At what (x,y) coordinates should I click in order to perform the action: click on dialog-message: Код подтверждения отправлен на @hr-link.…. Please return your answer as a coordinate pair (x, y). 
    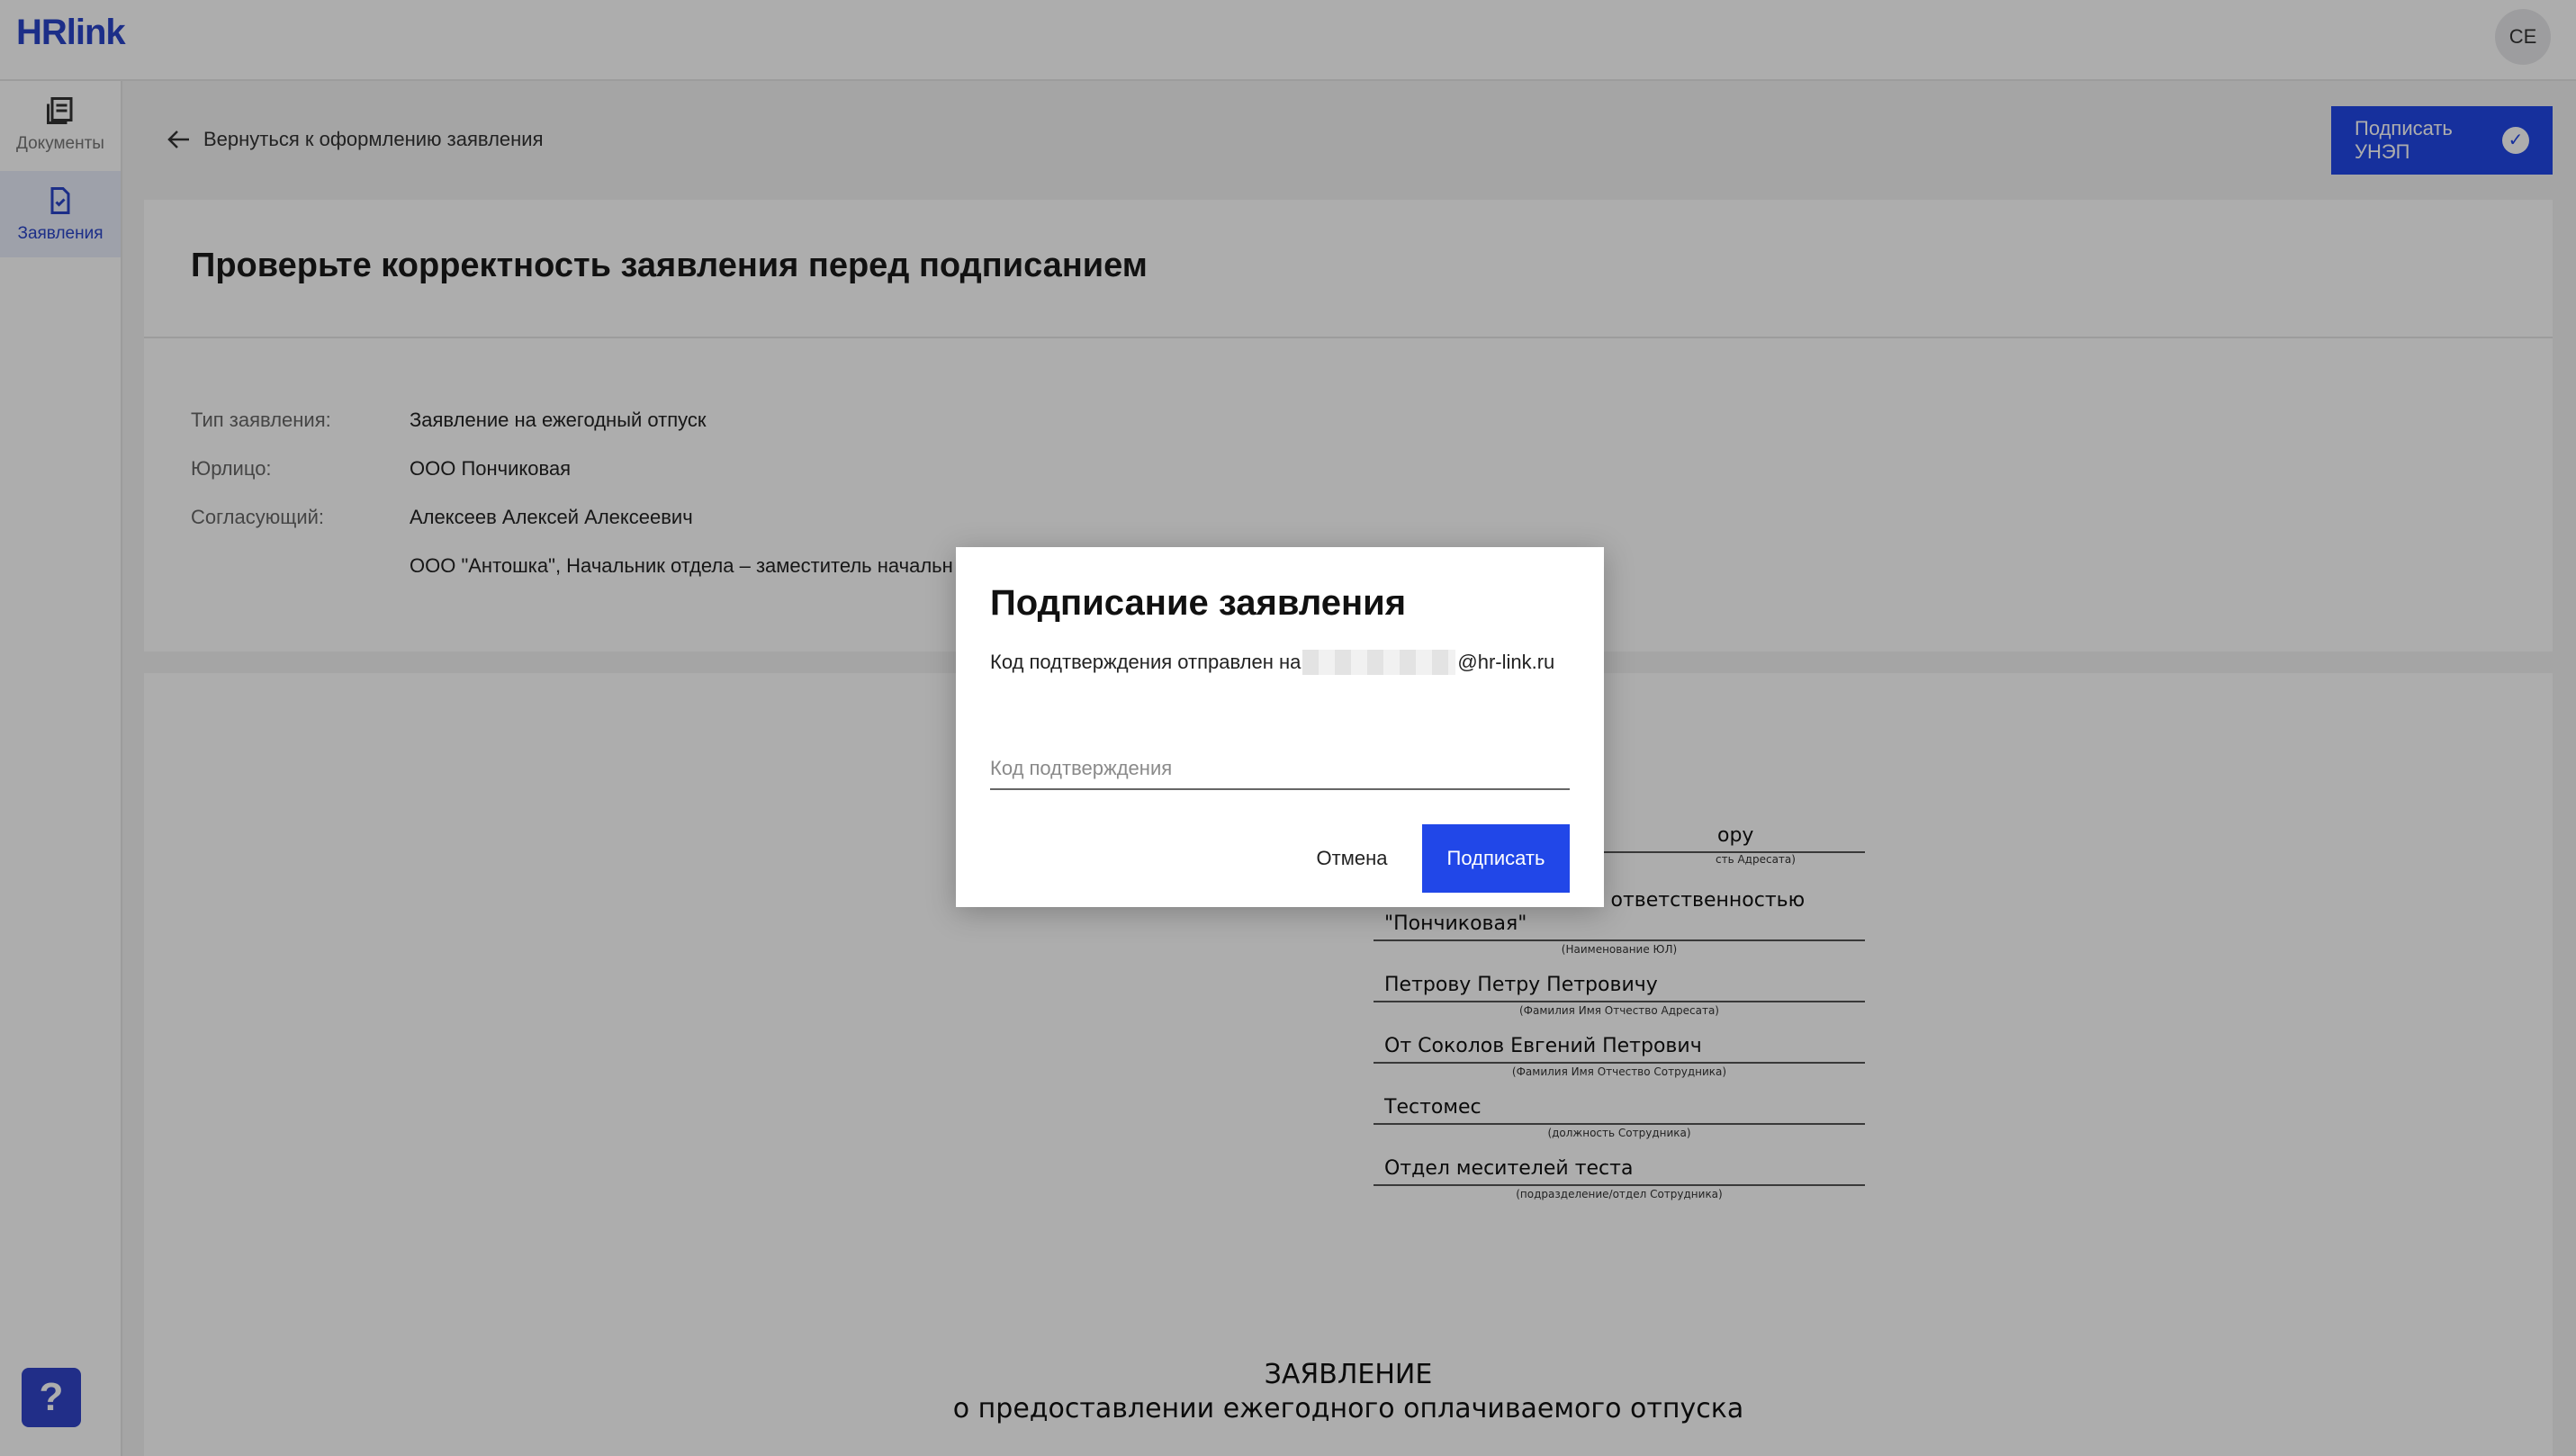
    Looking at the image, I should click on (1272, 662).